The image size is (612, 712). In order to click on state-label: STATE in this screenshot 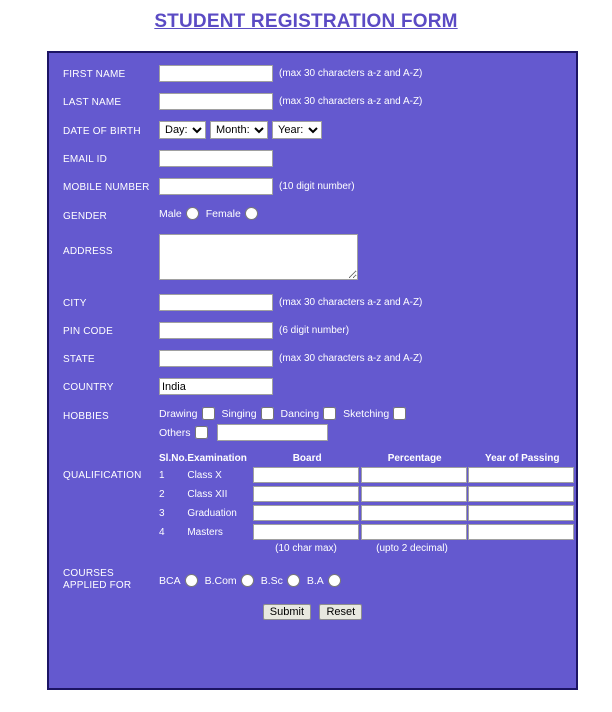, I will do `click(79, 359)`.